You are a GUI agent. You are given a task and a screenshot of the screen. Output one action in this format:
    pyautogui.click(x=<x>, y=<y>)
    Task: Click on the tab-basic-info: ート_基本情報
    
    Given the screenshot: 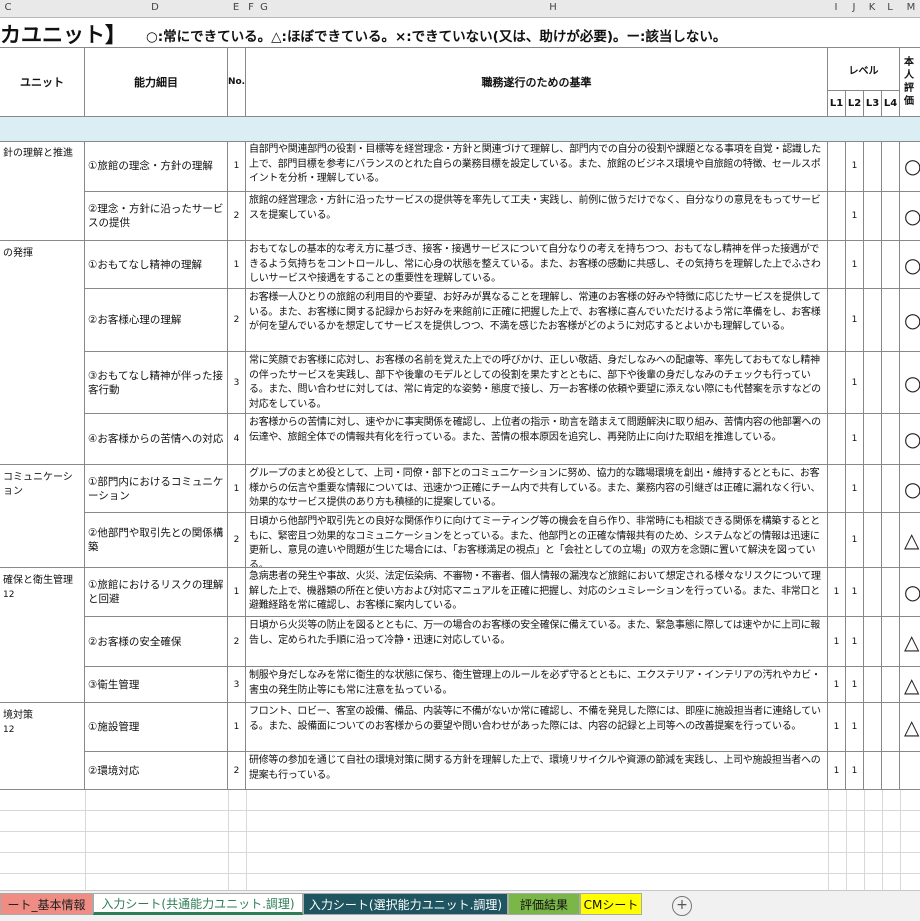 What is the action you would take?
    pyautogui.click(x=46, y=904)
    